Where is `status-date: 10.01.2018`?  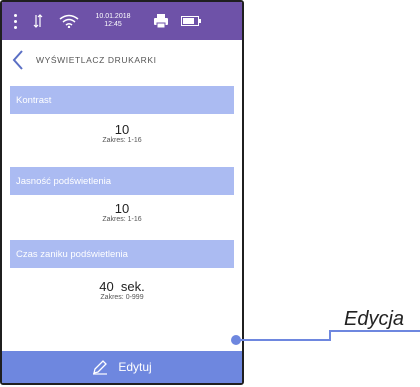 status-date: 10.01.2018 is located at coordinates (113, 16).